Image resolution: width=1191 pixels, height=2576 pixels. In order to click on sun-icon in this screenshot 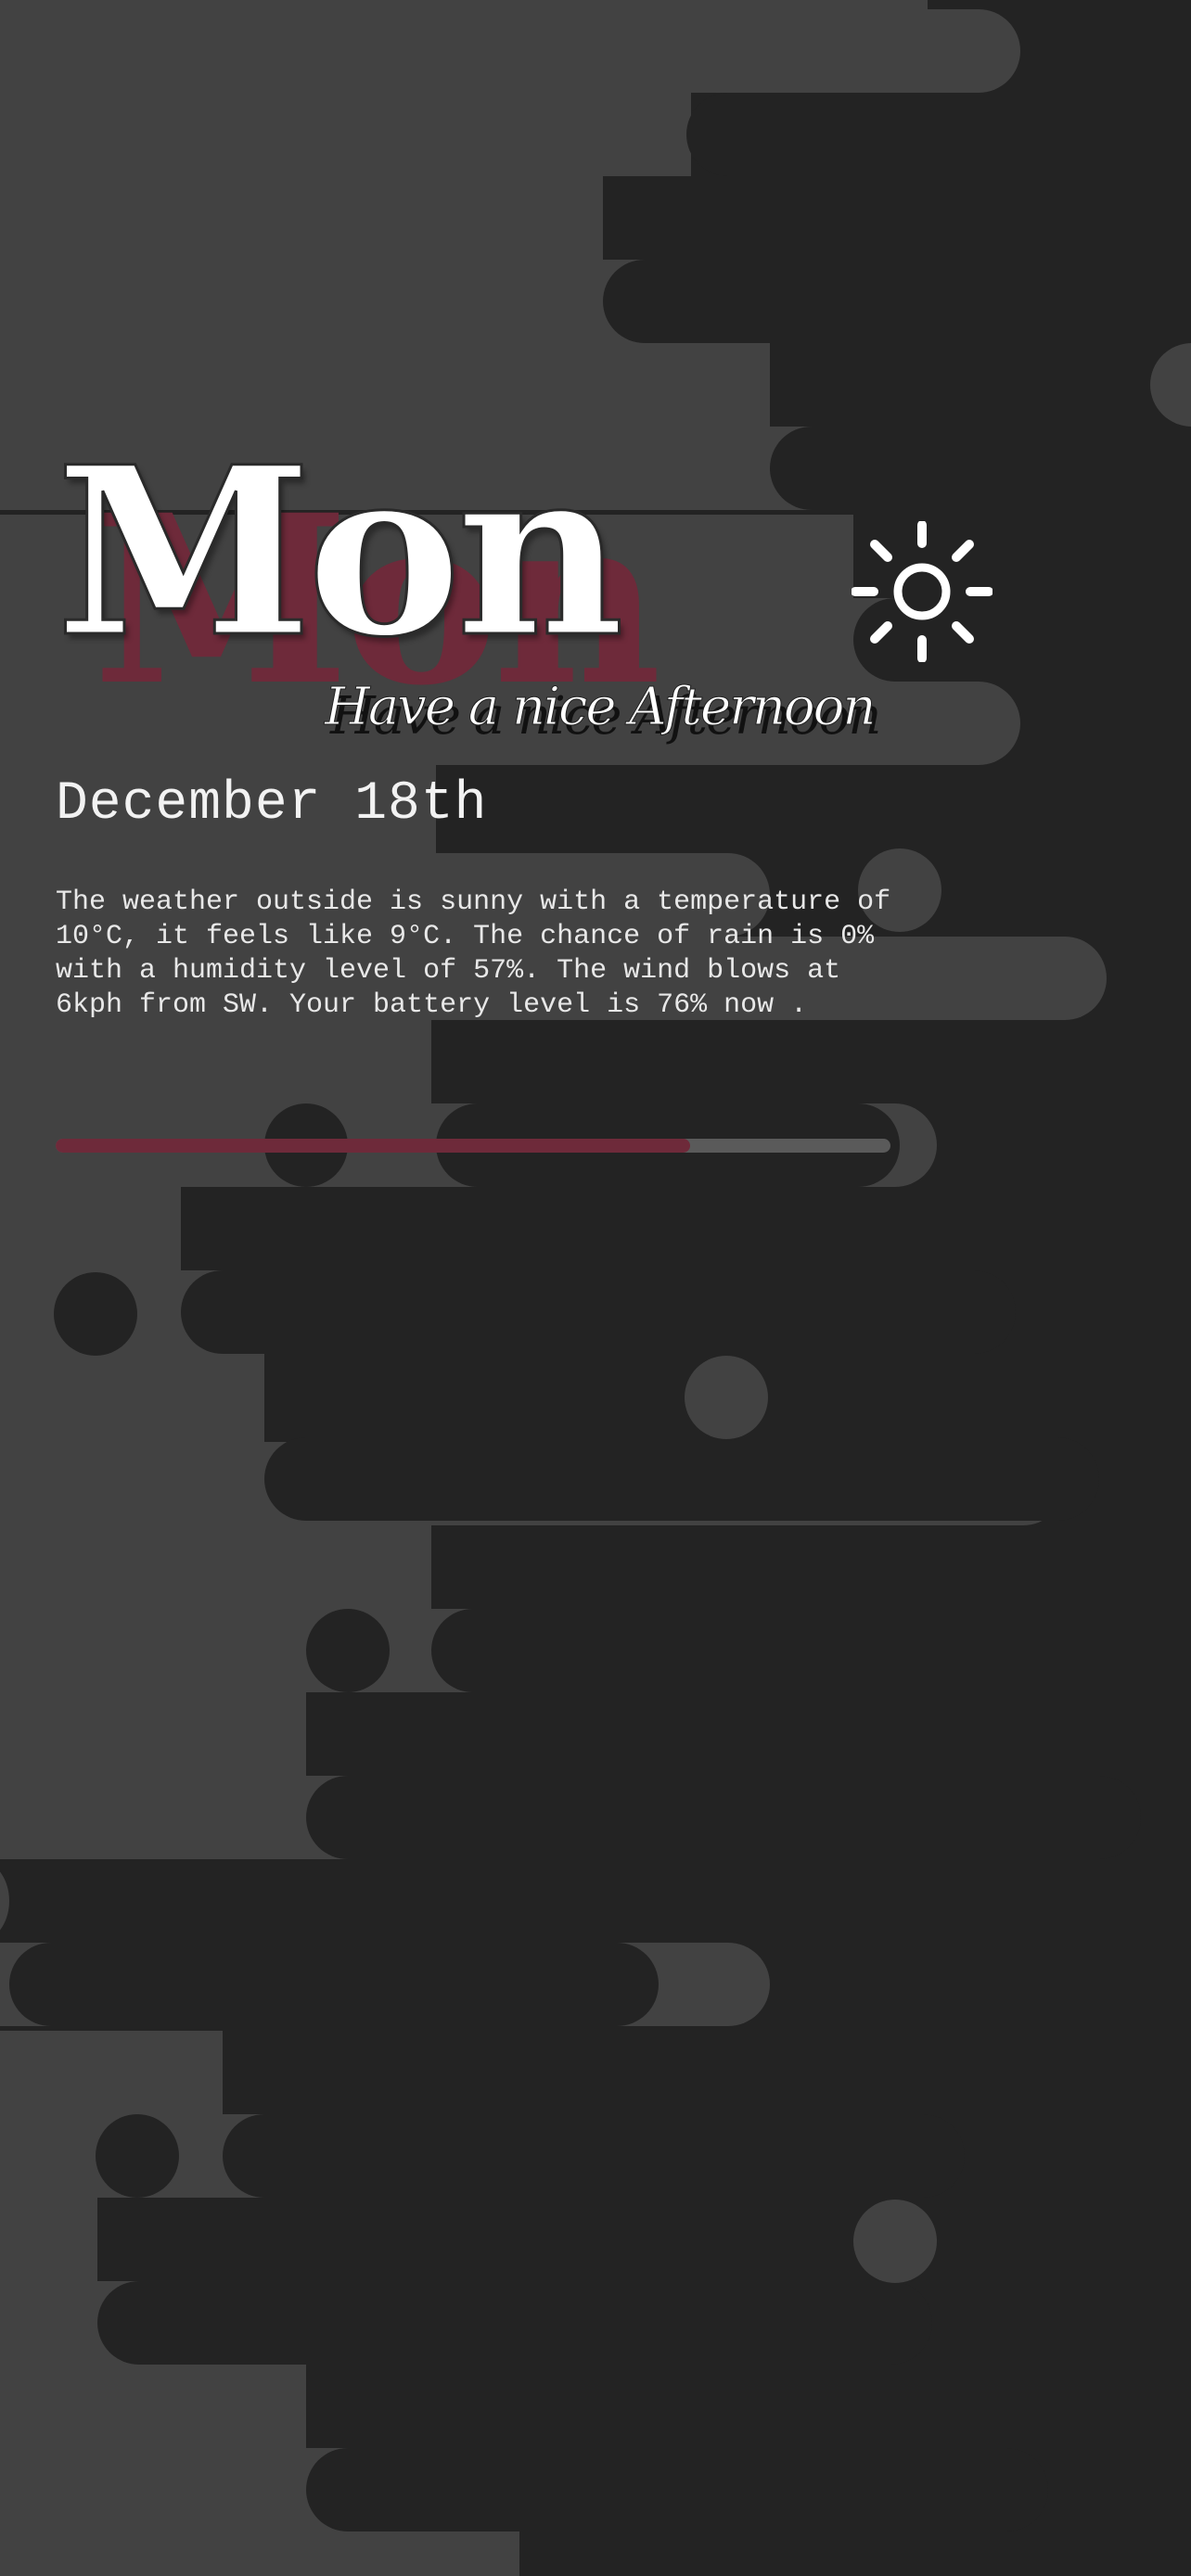, I will do `click(922, 591)`.